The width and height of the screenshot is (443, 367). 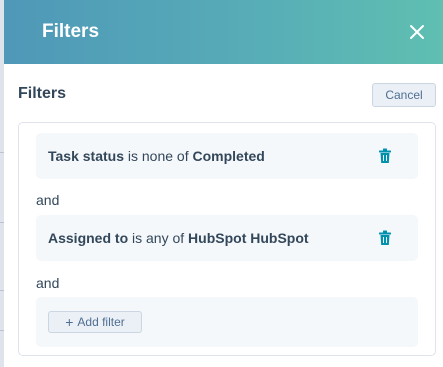 I want to click on filter-row: Assigned to is any of HubSpot HubSpot, so click(x=227, y=238).